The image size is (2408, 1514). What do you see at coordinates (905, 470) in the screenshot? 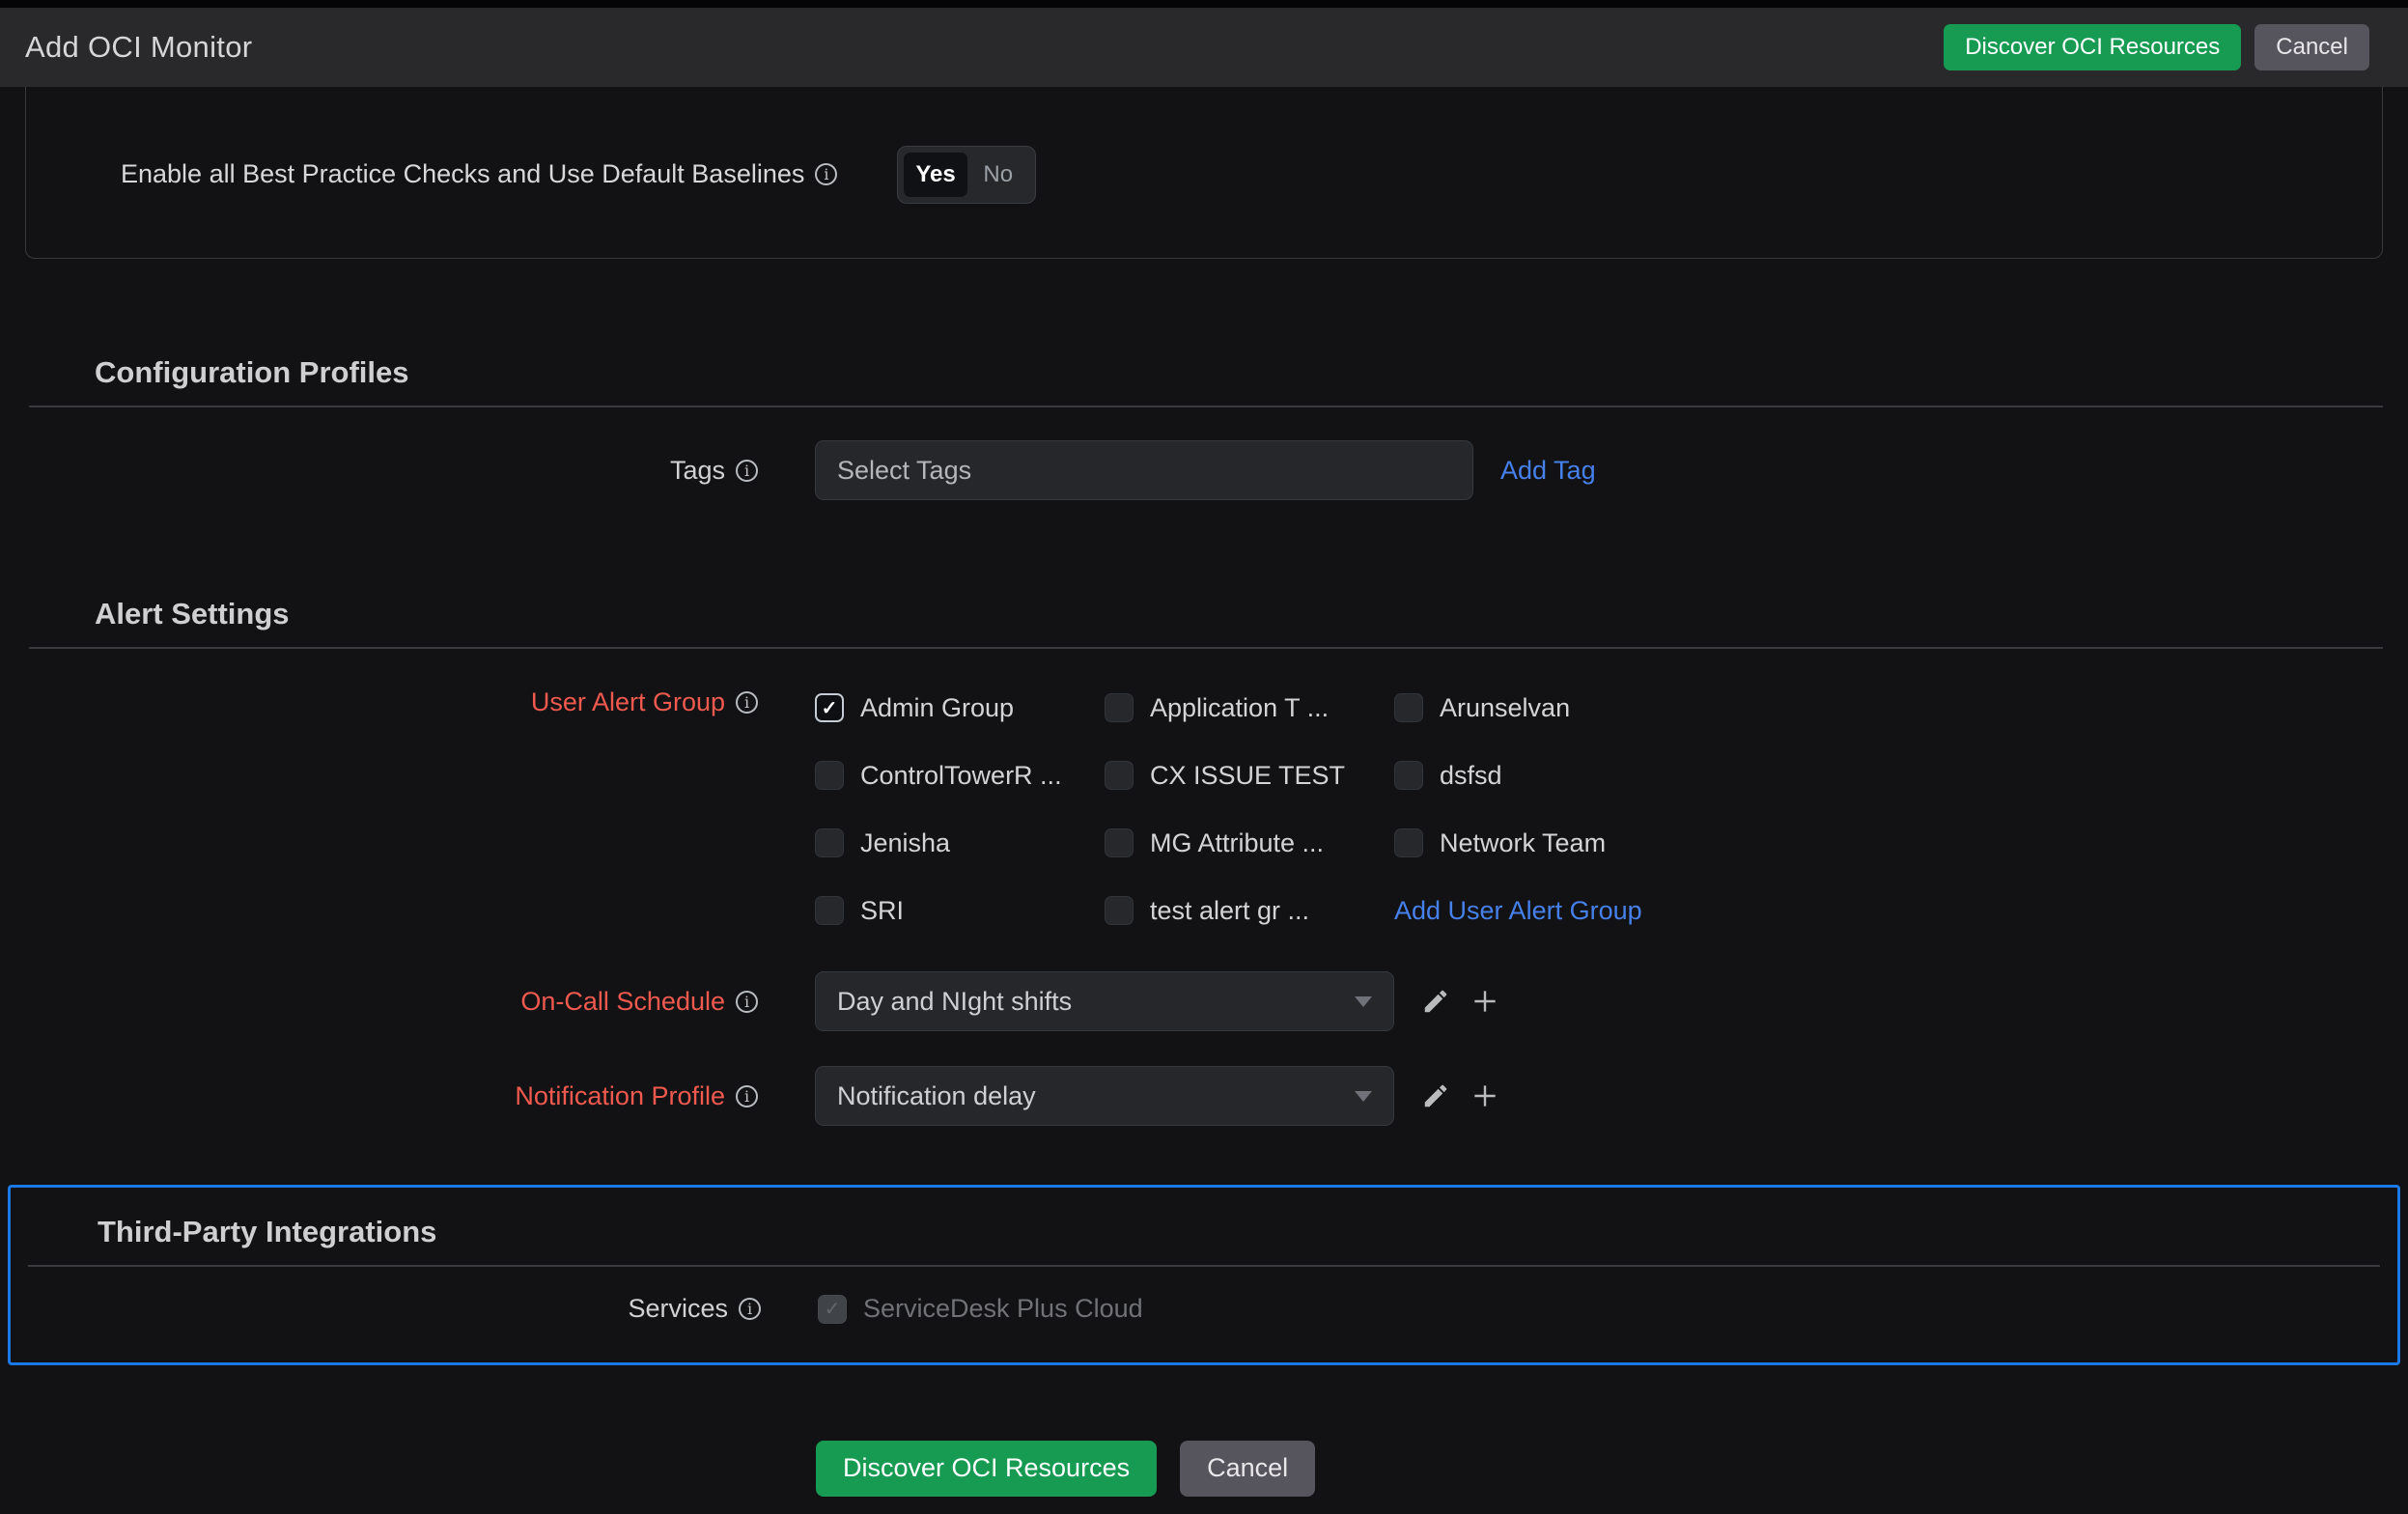
I see `select-tags-placeholder: Select Tags` at bounding box center [905, 470].